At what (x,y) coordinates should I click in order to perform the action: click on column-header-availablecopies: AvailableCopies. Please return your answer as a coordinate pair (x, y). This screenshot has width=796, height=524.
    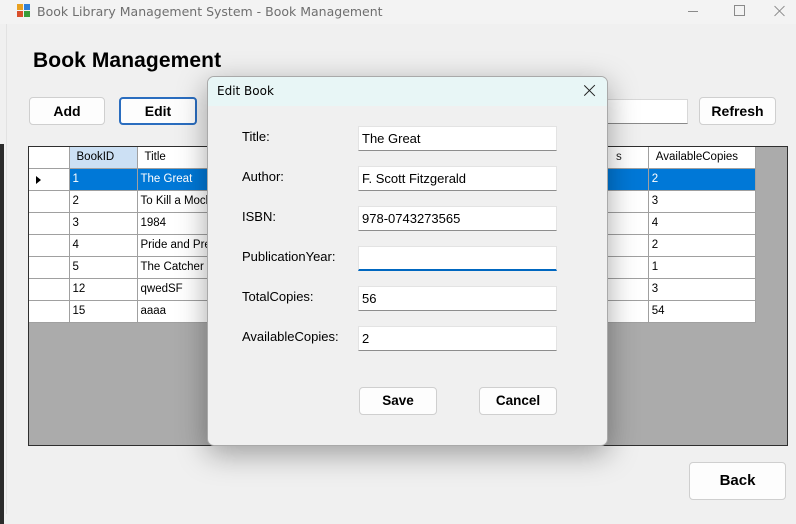
    Looking at the image, I should click on (702, 158).